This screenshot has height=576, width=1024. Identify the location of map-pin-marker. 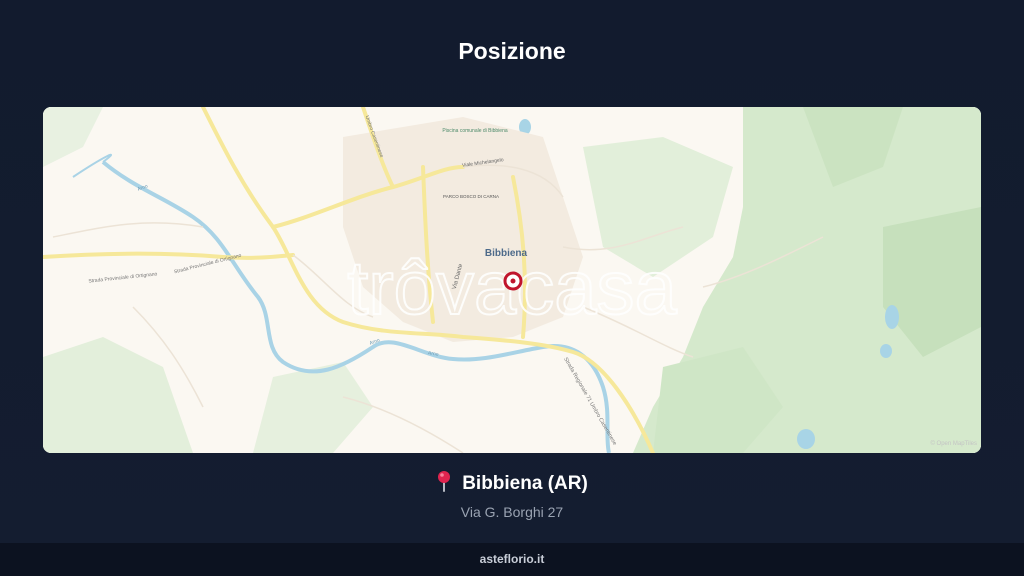
(513, 281).